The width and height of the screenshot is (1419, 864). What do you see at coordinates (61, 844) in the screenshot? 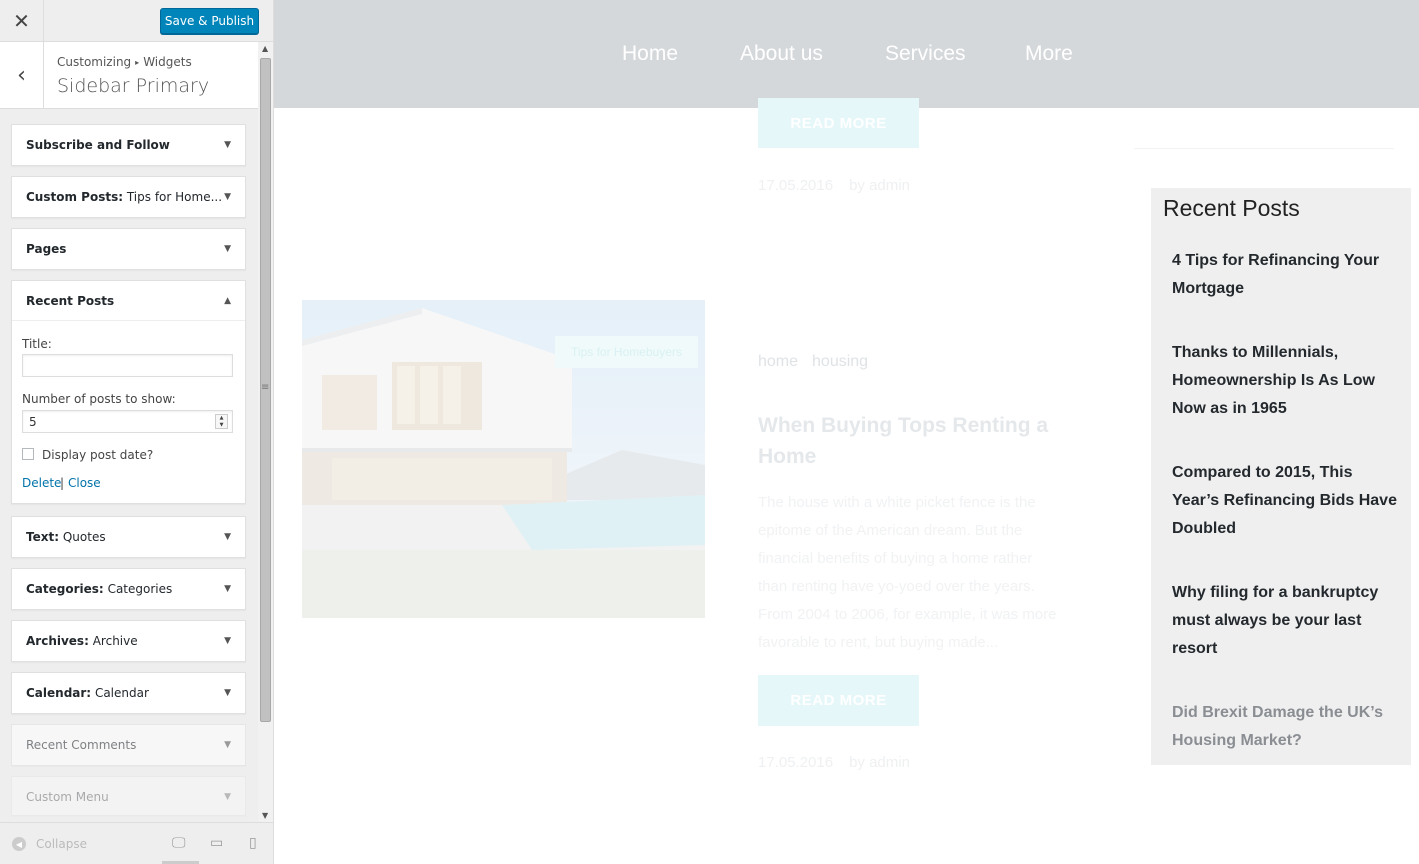
I see `collapse-label: Collapse` at bounding box center [61, 844].